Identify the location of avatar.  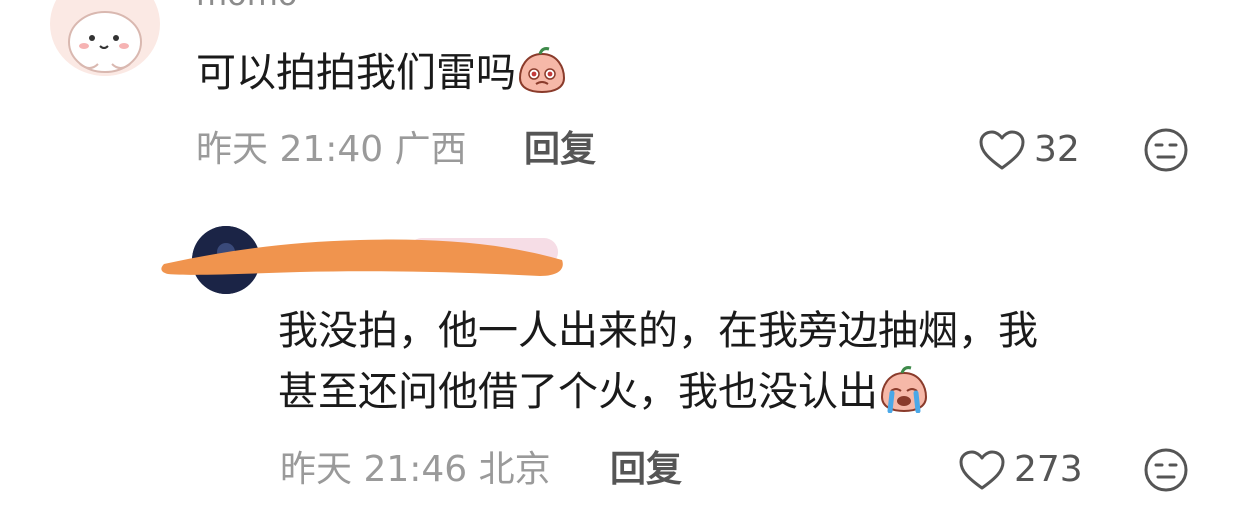
(105, 38).